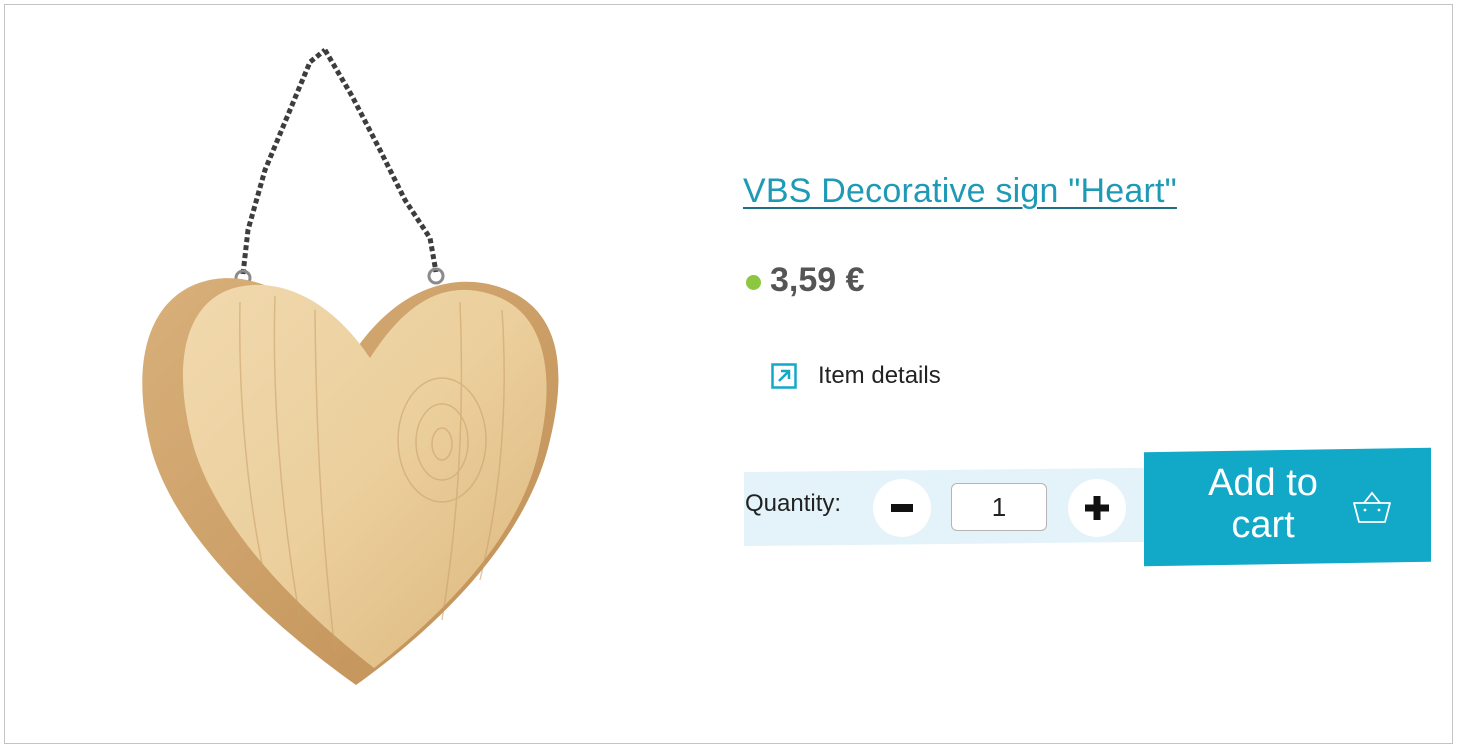  What do you see at coordinates (960, 191) in the screenshot?
I see `product-title-link: VBS Decorative sign "Heart"` at bounding box center [960, 191].